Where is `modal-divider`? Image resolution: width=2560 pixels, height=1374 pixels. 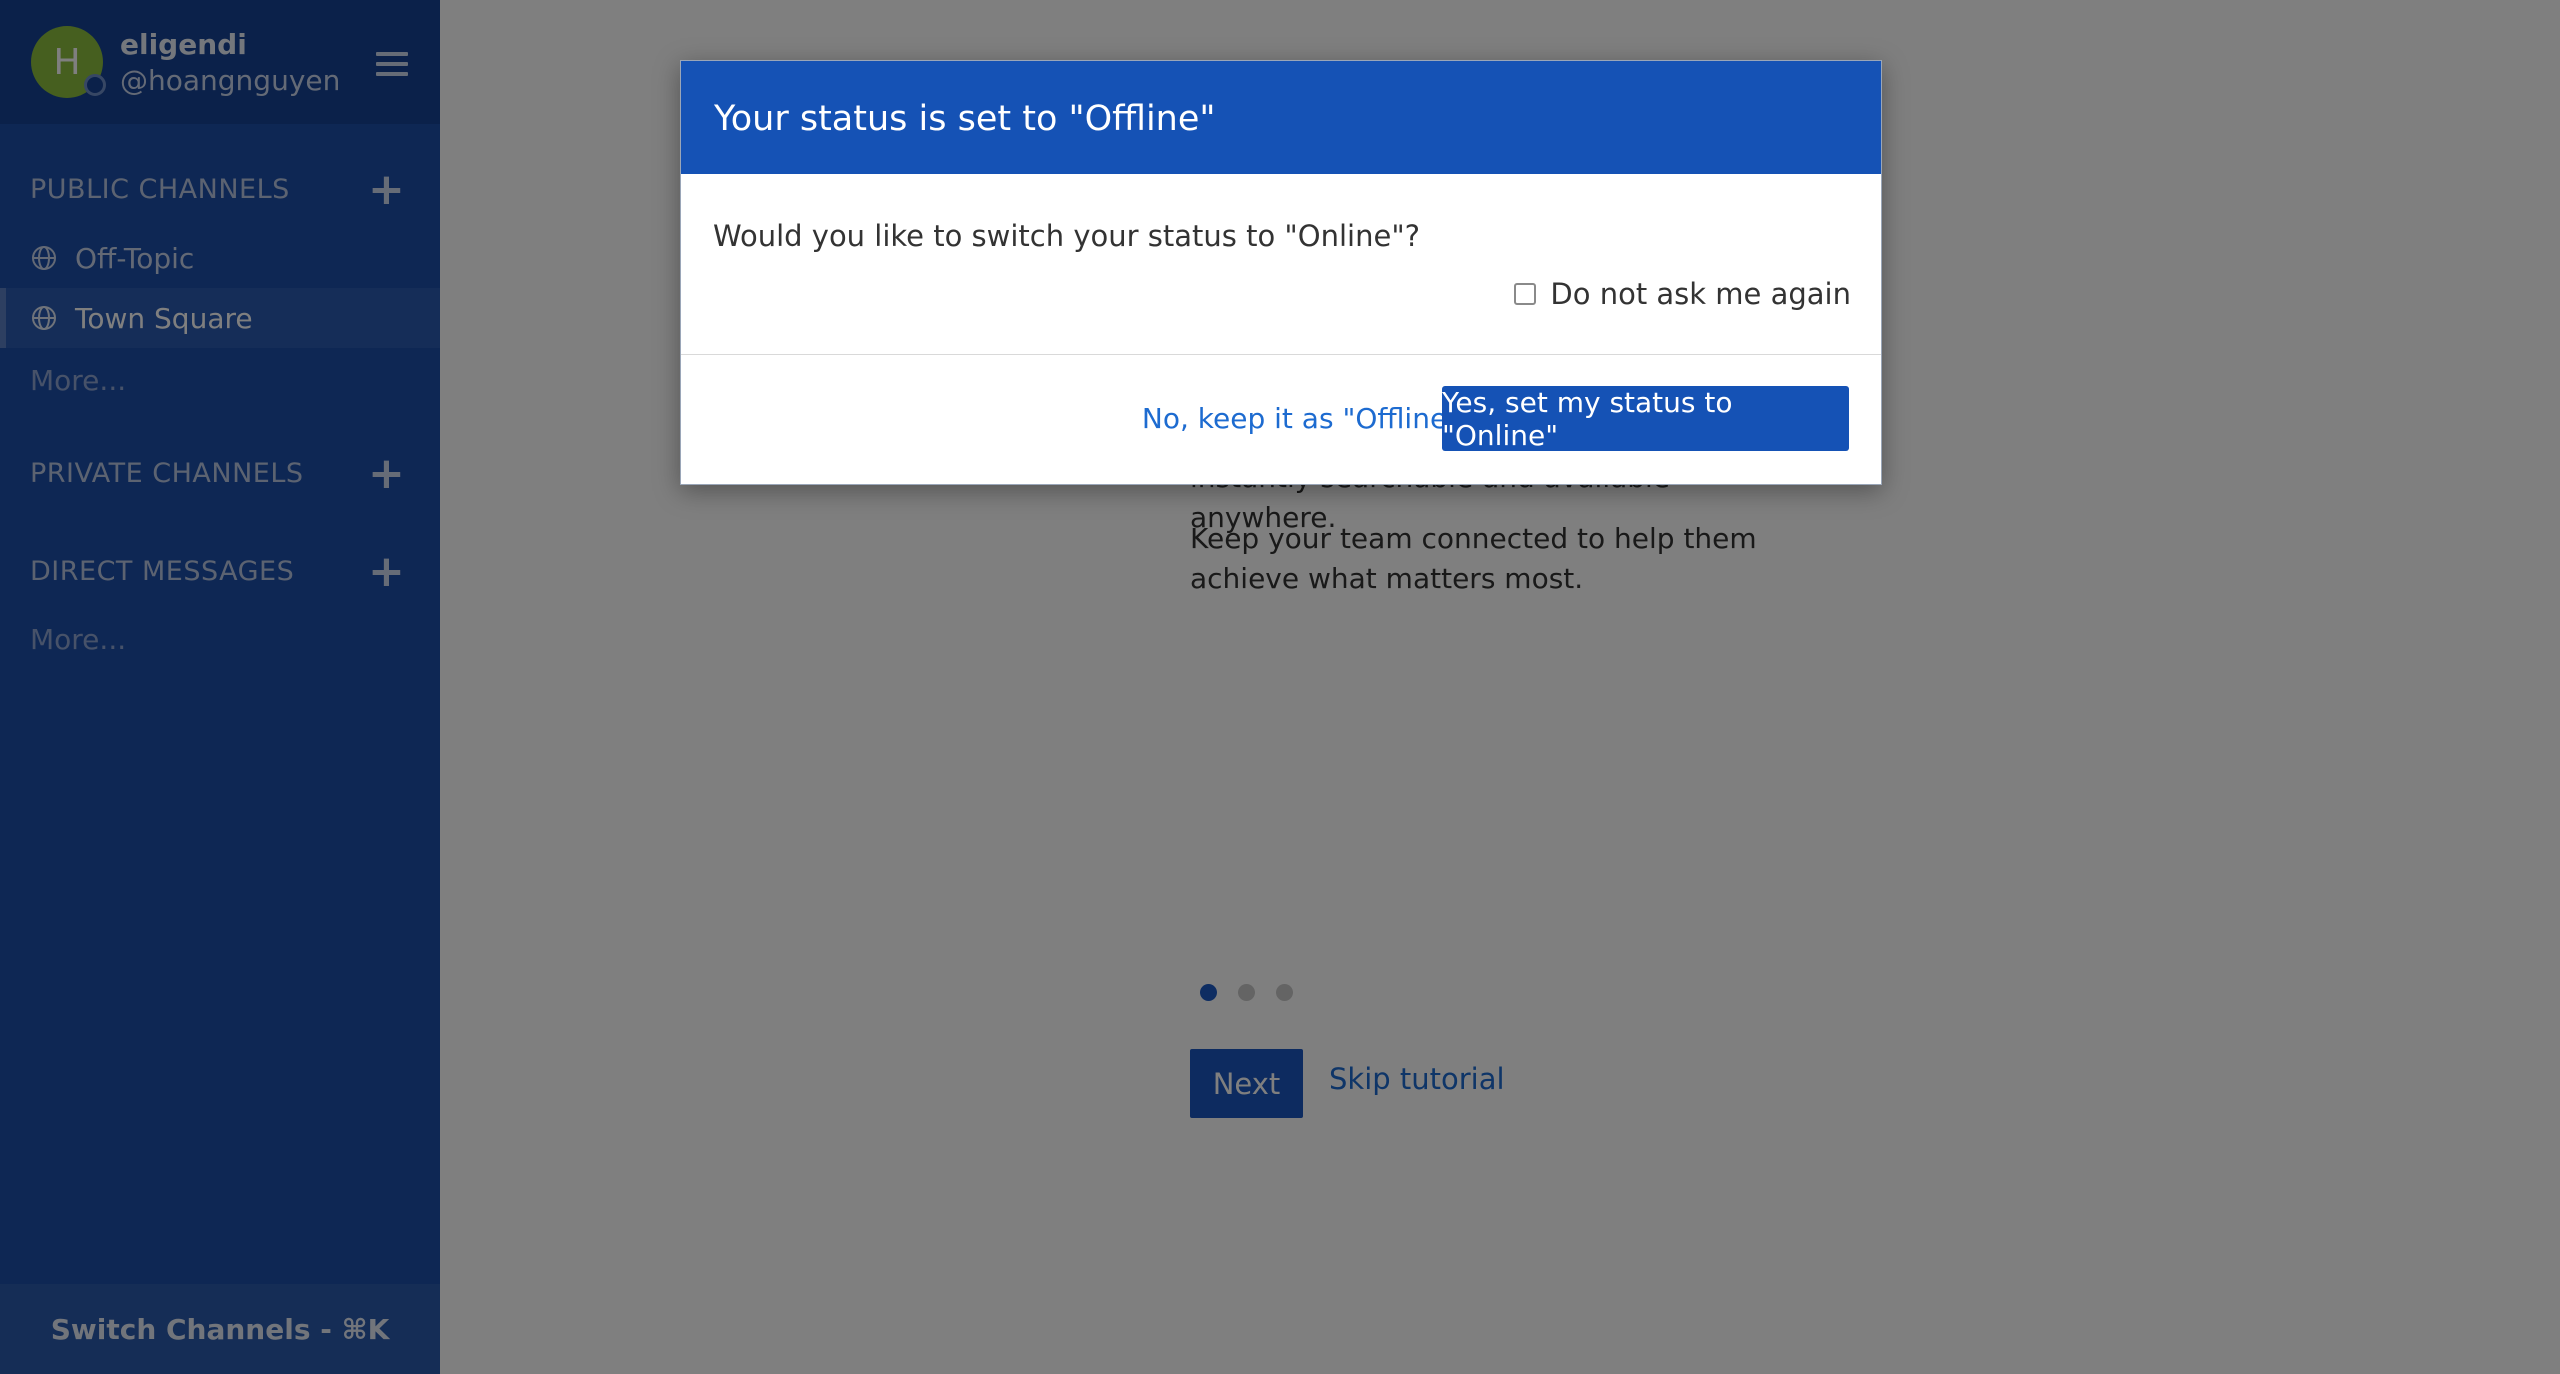 modal-divider is located at coordinates (1281, 354).